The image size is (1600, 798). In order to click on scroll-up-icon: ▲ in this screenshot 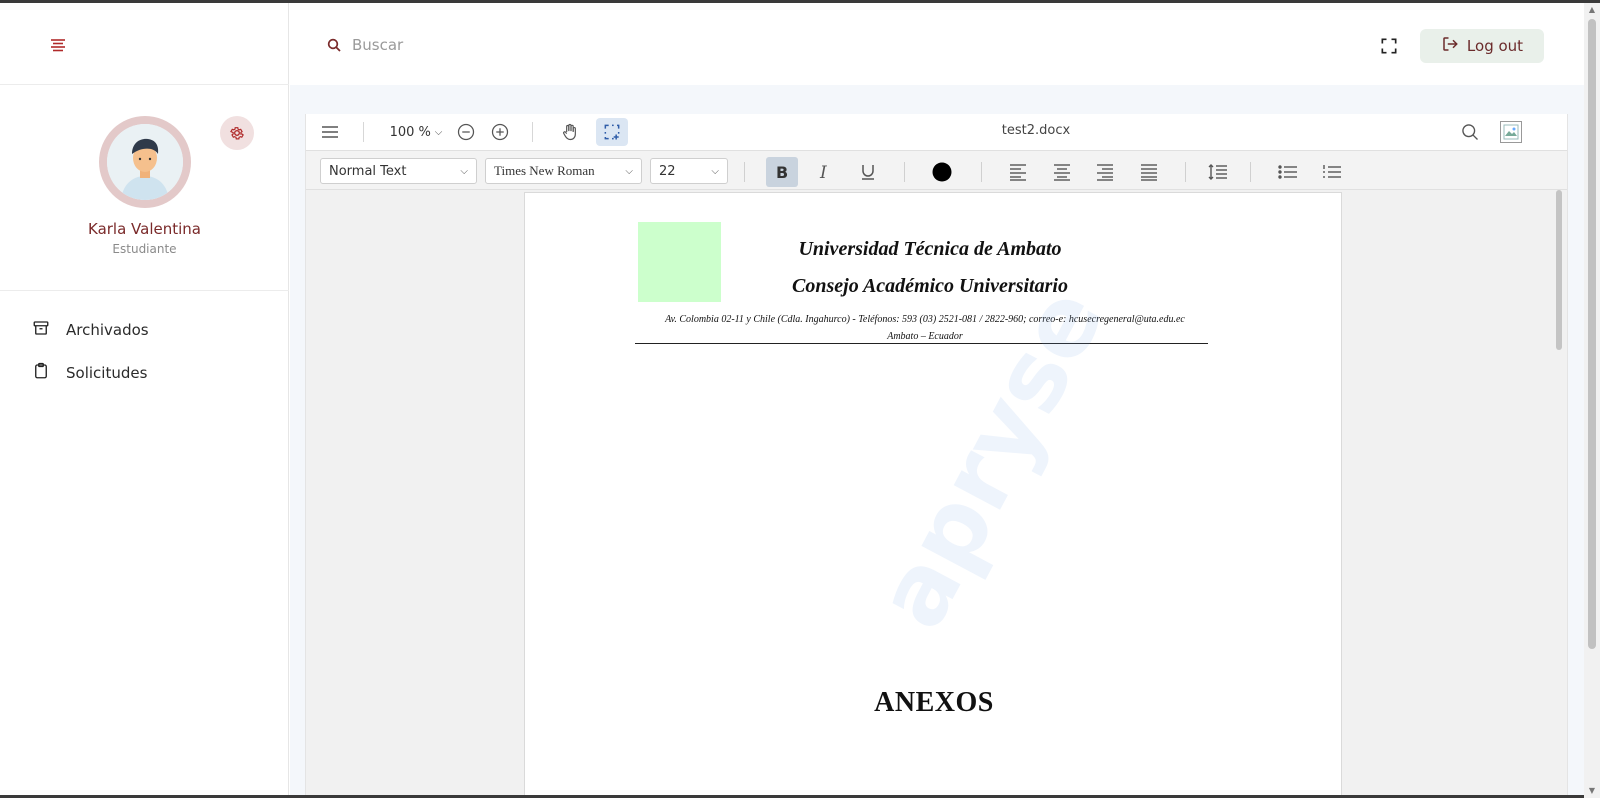, I will do `click(1592, 10)`.